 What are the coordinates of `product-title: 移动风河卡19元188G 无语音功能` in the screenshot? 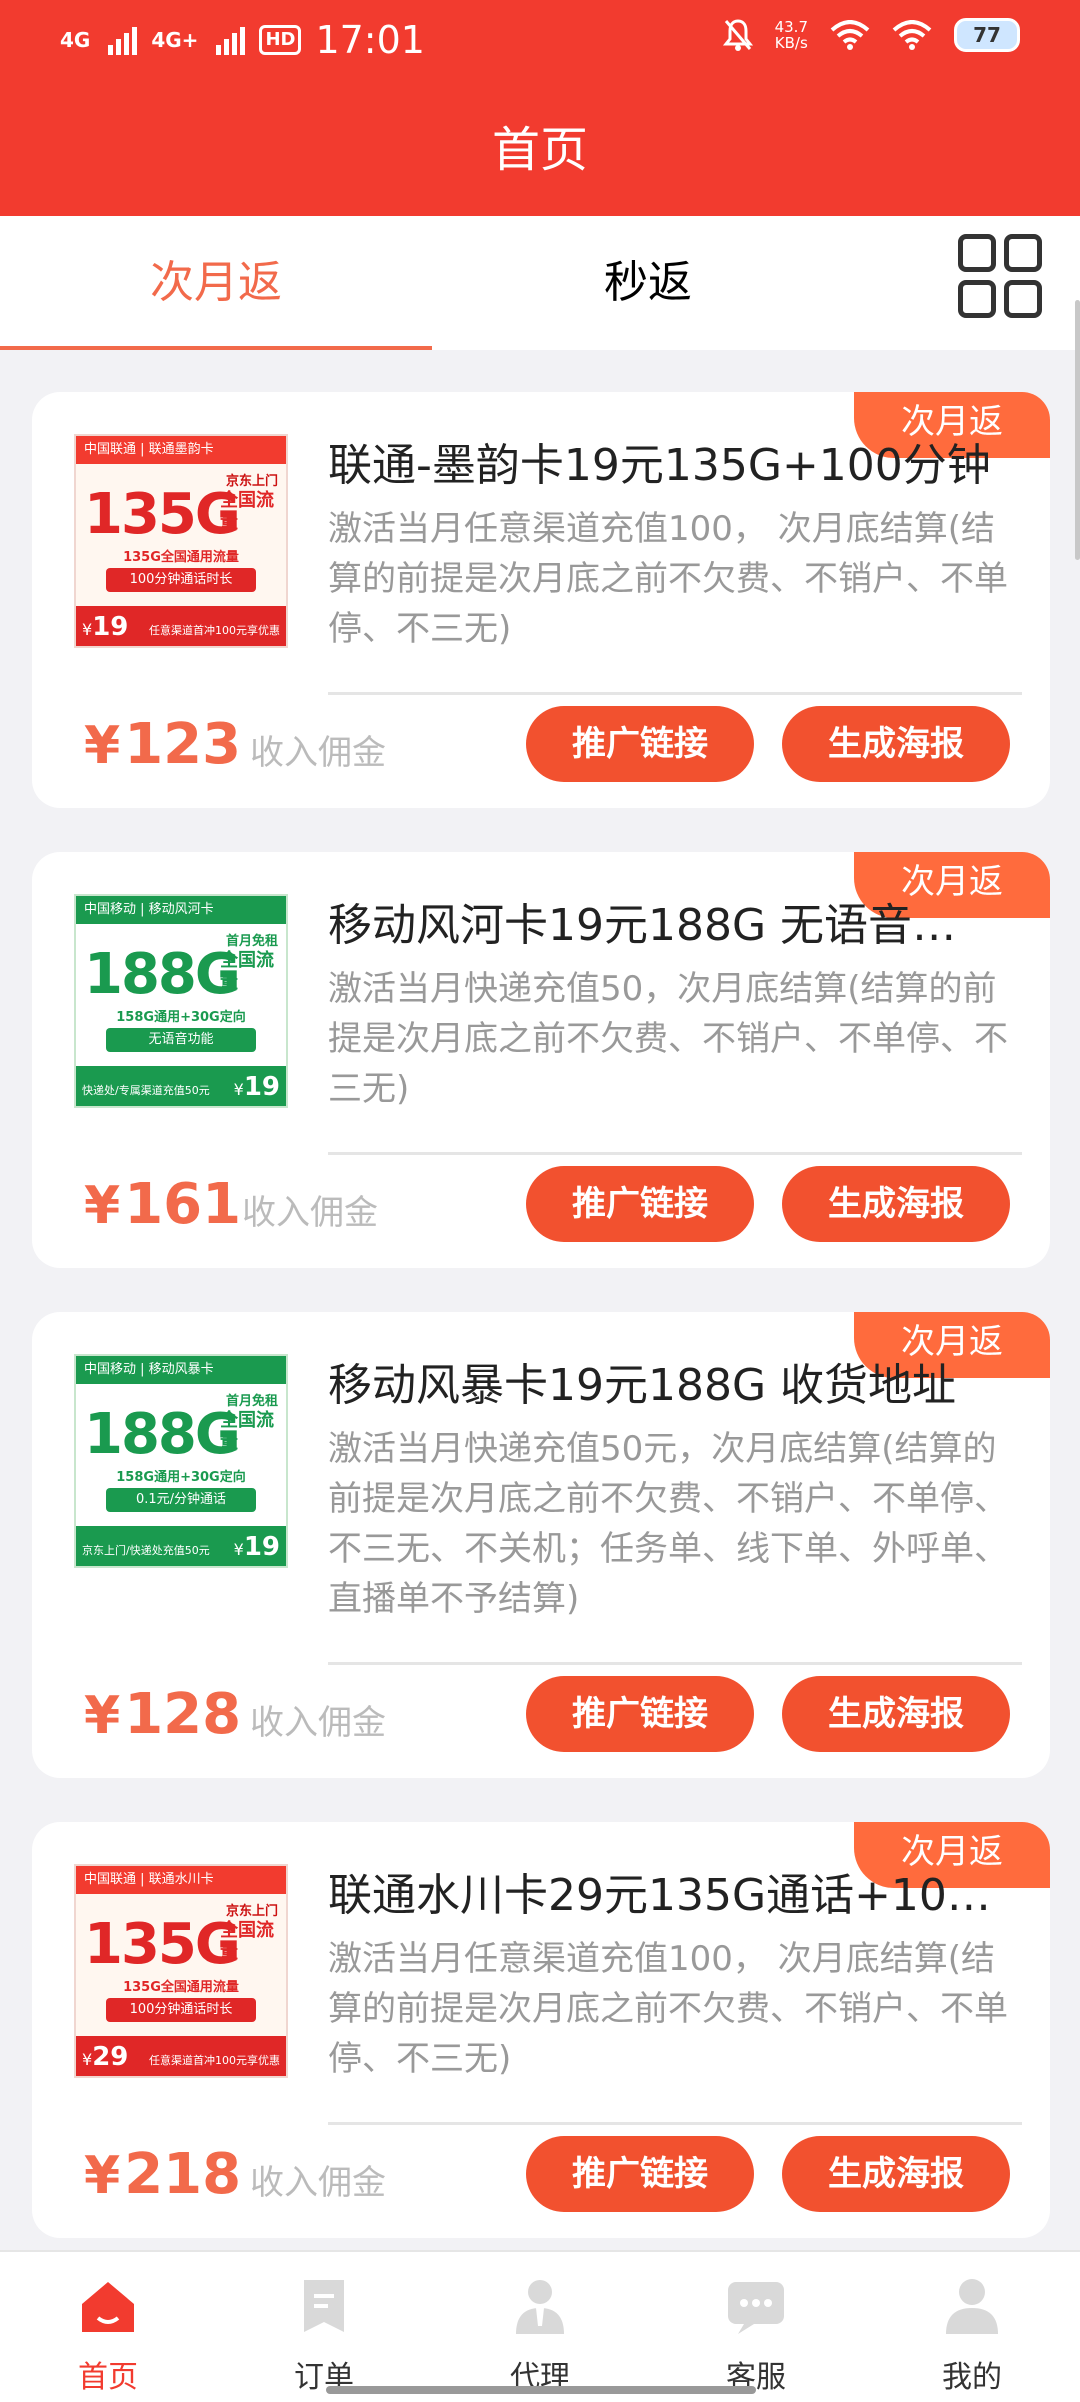 It's located at (663, 925).